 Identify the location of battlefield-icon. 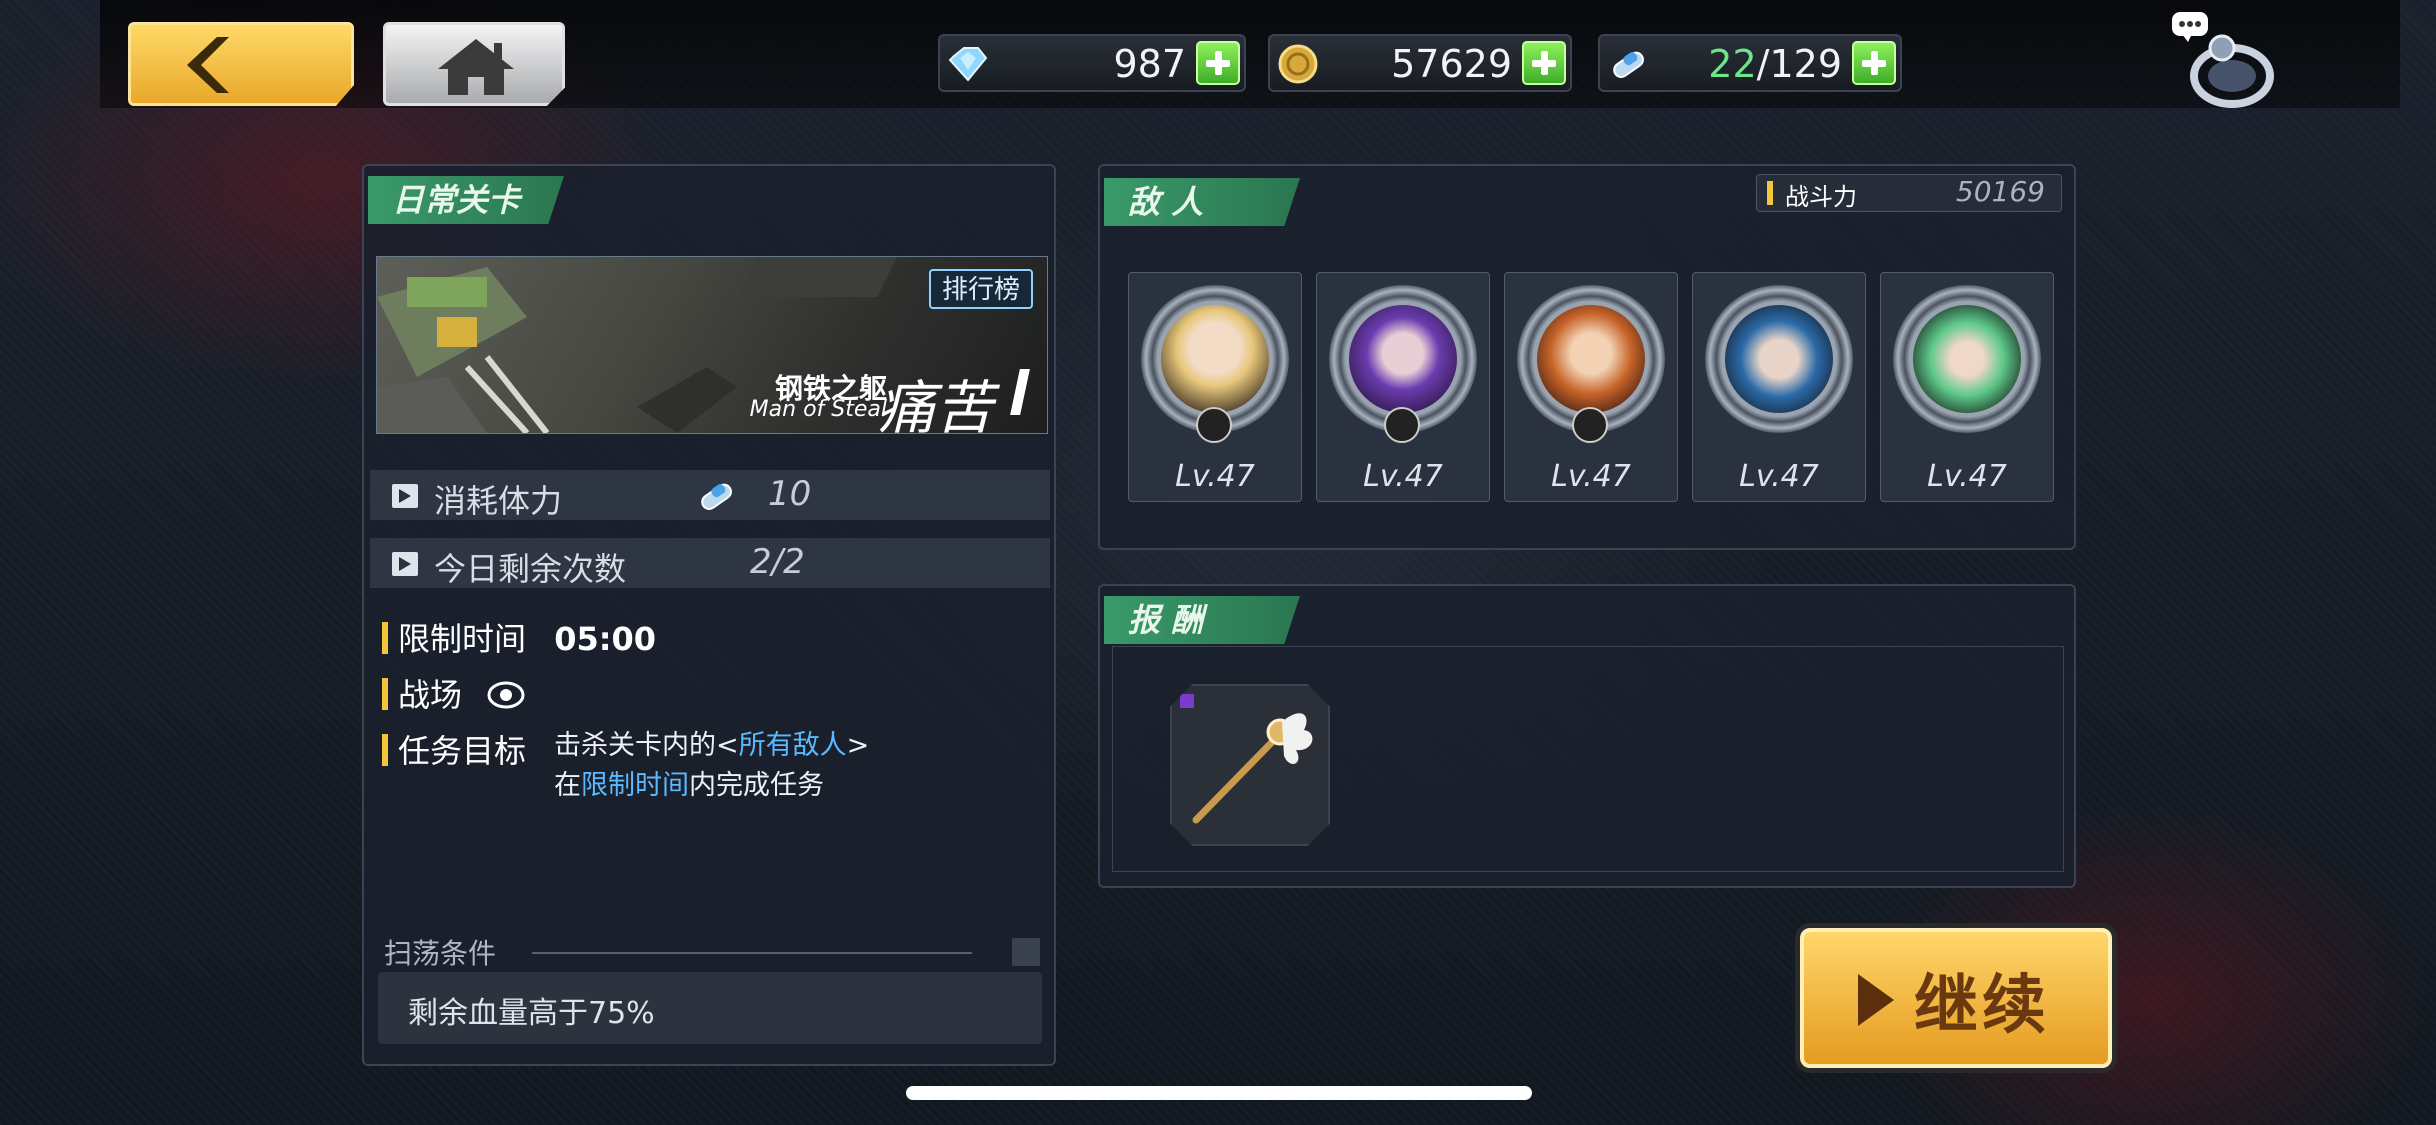
(506, 695).